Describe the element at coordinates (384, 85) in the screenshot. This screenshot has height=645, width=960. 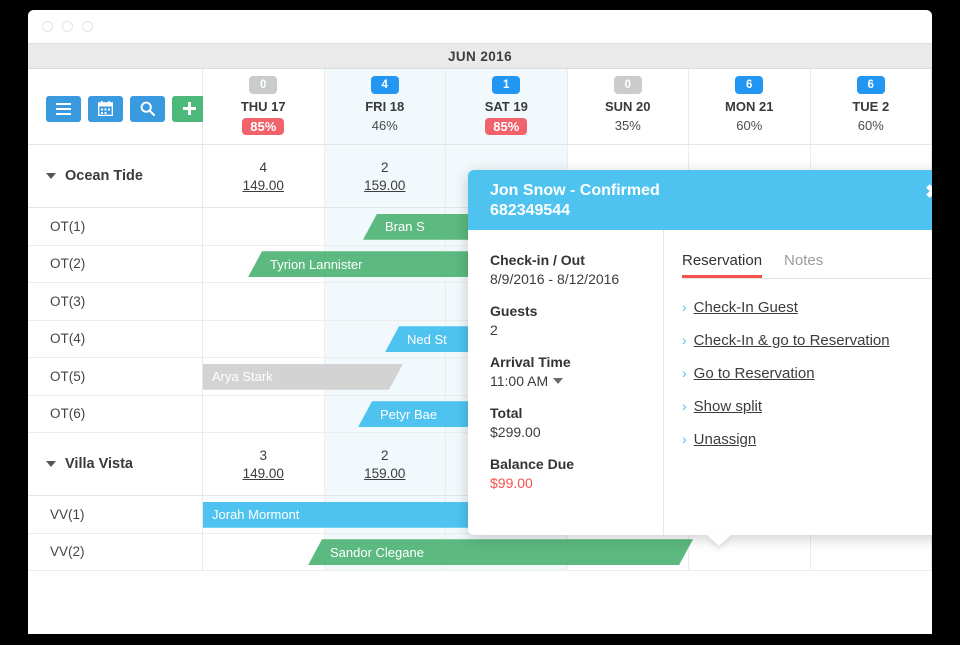
I see `day-count-badge: 4` at that location.